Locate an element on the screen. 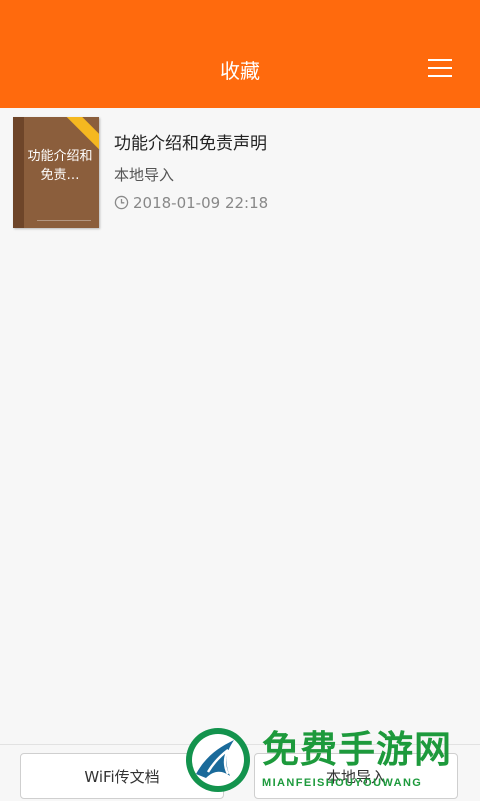 This screenshot has height=801, width=480. menu-icon is located at coordinates (441, 69).